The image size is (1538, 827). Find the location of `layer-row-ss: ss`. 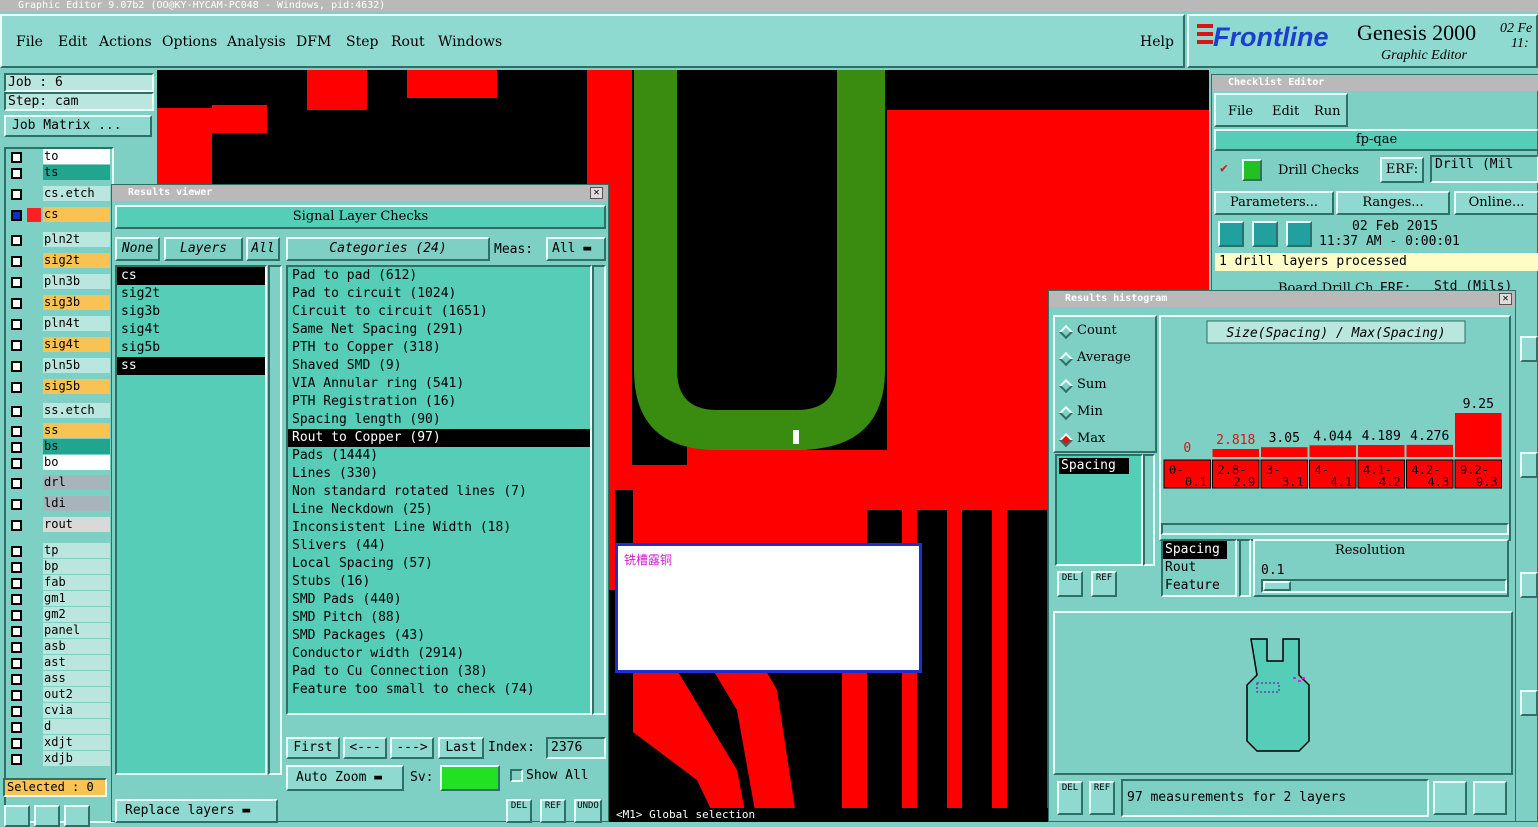

layer-row-ss: ss is located at coordinates (59, 431).